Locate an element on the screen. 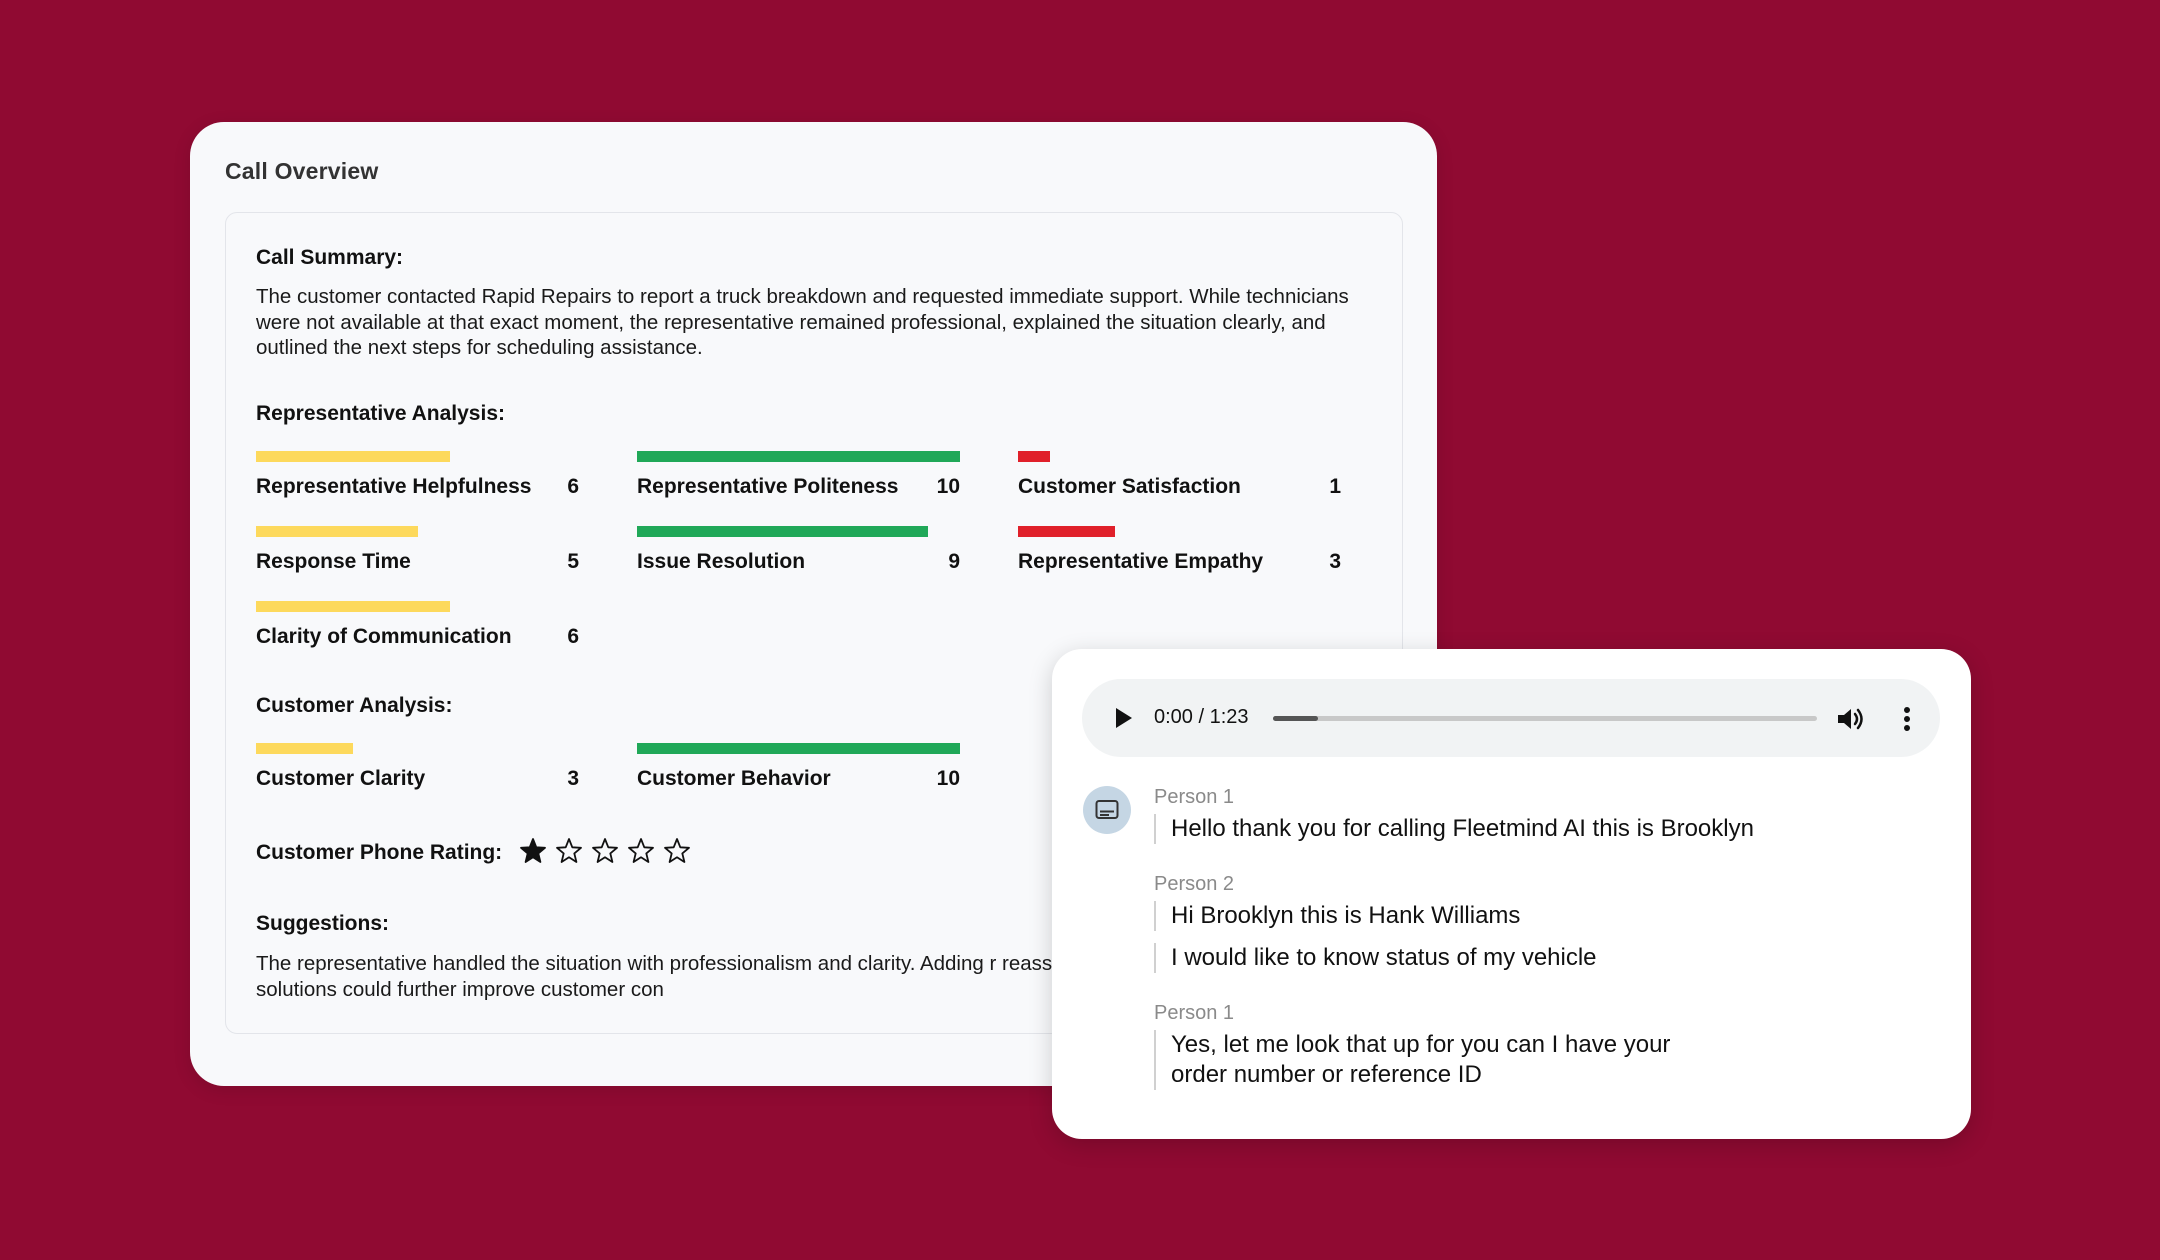  speaker-label: Person 2 is located at coordinates (1194, 884).